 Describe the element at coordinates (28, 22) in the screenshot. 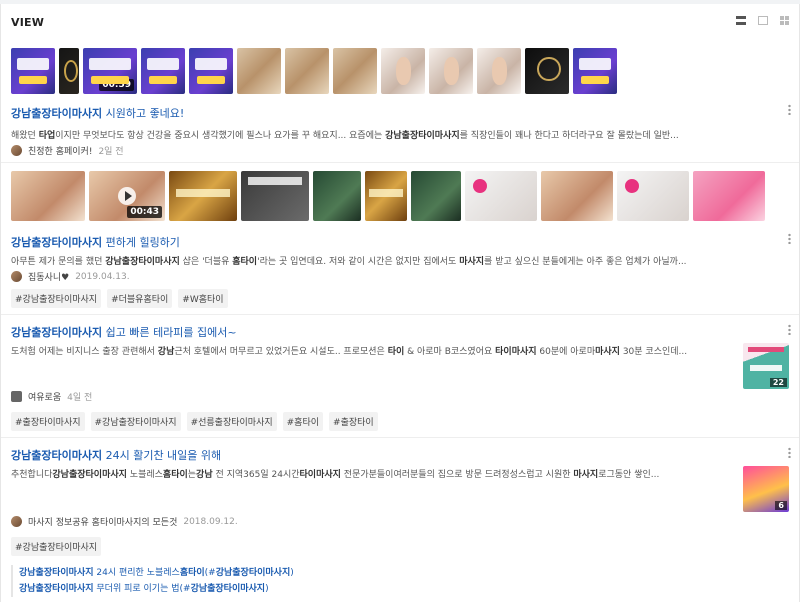

I see `section-title: VIEW` at that location.